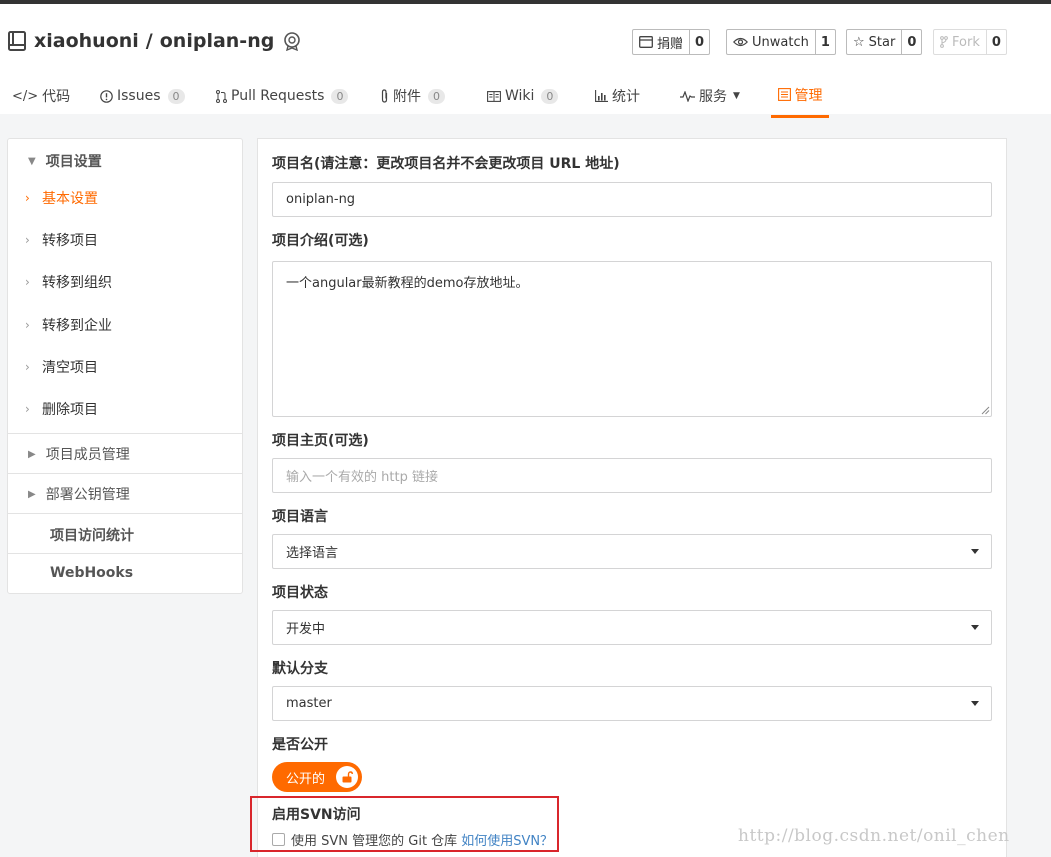 The image size is (1051, 857). Describe the element at coordinates (125, 282) in the screenshot. I see `sidebar-item-transfer-org: › 转移到组织` at that location.